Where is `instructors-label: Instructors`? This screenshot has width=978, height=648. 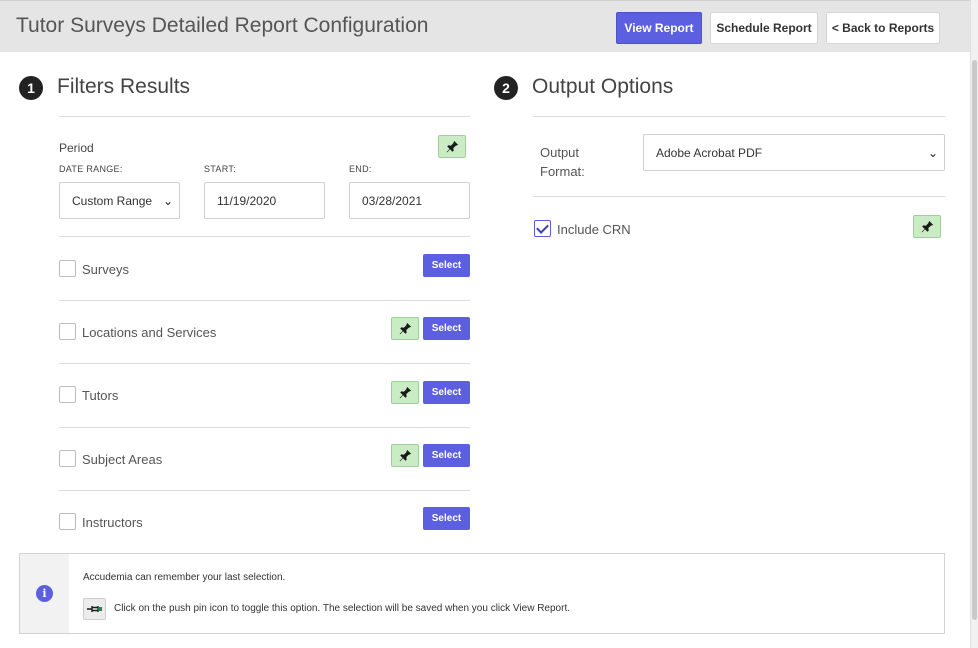 instructors-label: Instructors is located at coordinates (112, 522).